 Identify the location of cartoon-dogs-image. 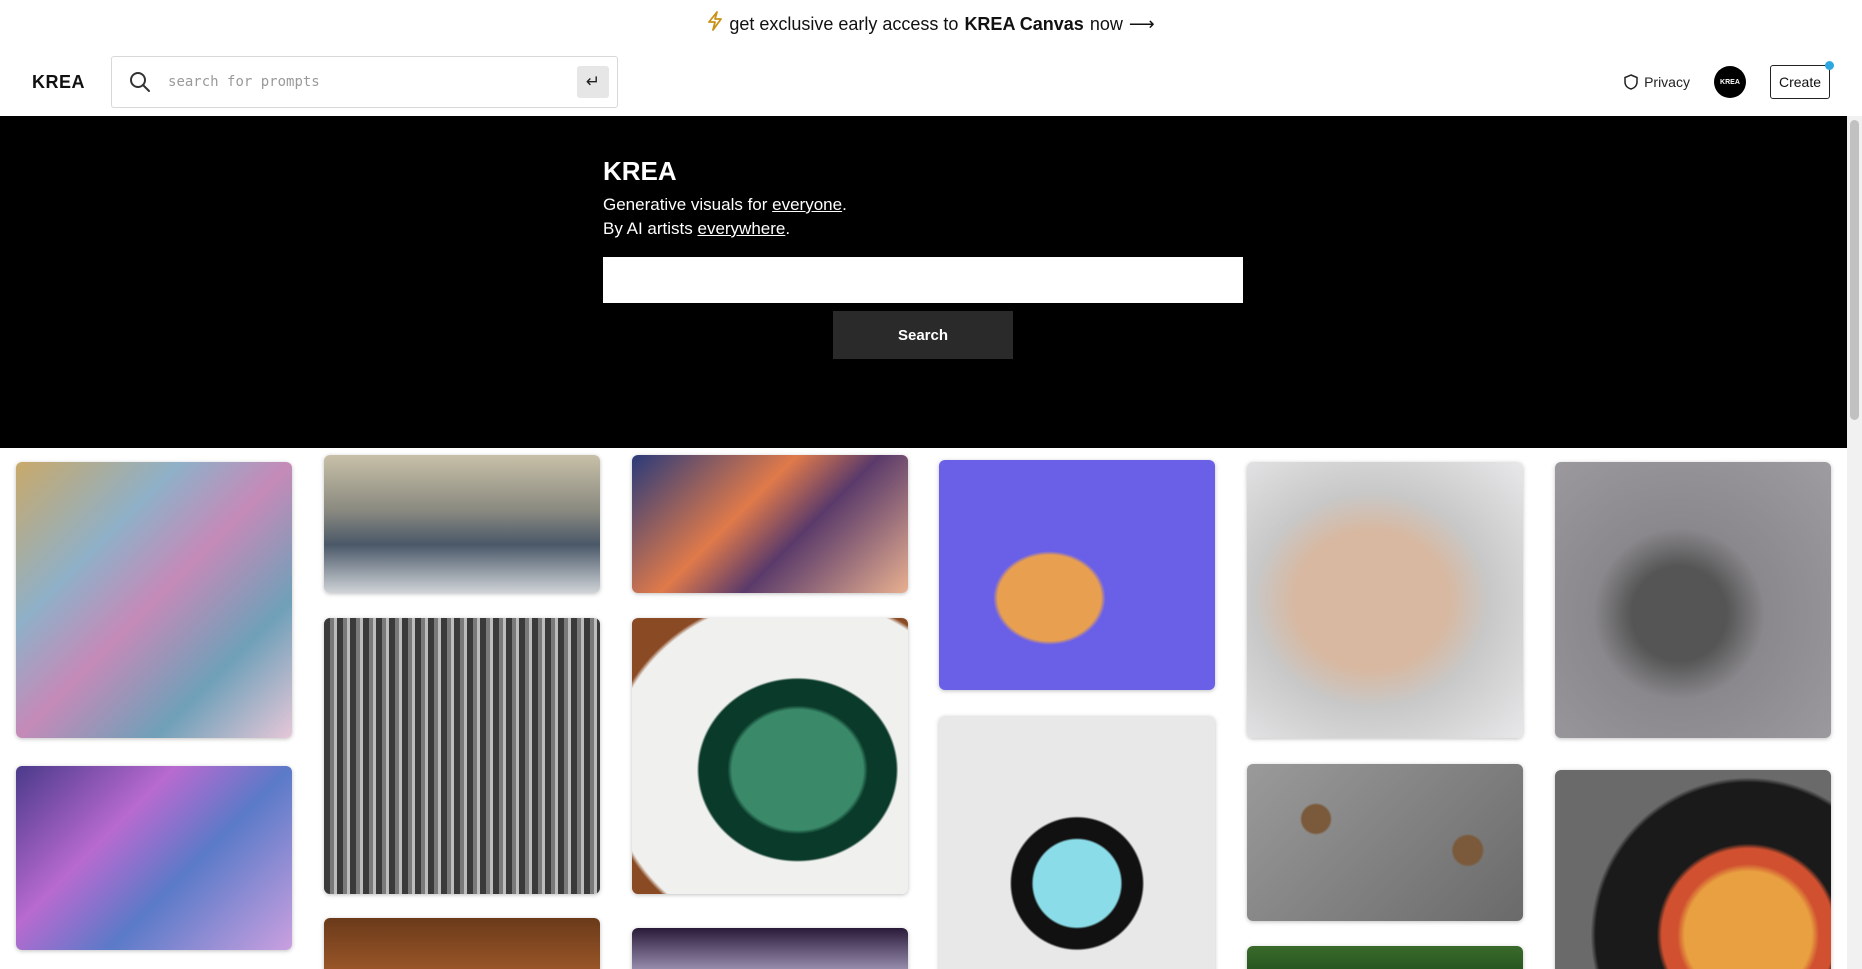
(1077, 575).